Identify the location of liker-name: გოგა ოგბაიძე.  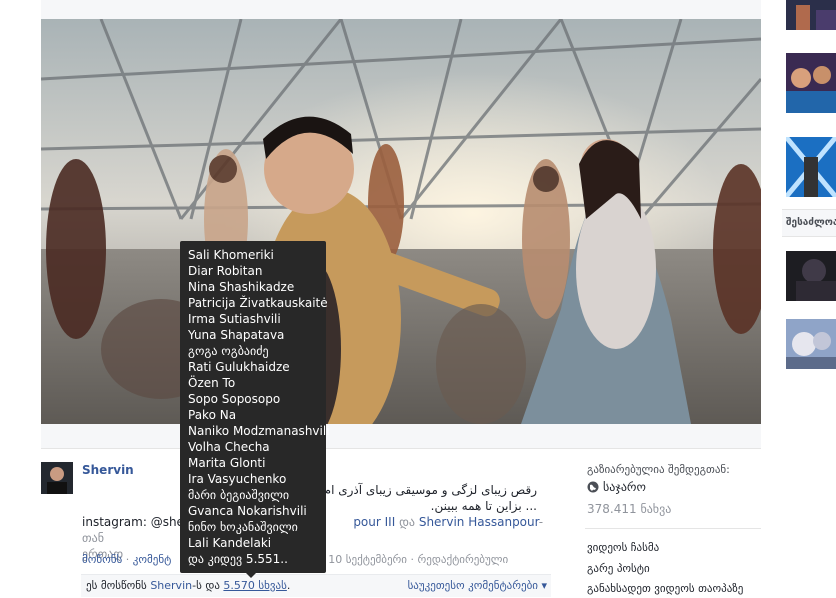
(228, 351).